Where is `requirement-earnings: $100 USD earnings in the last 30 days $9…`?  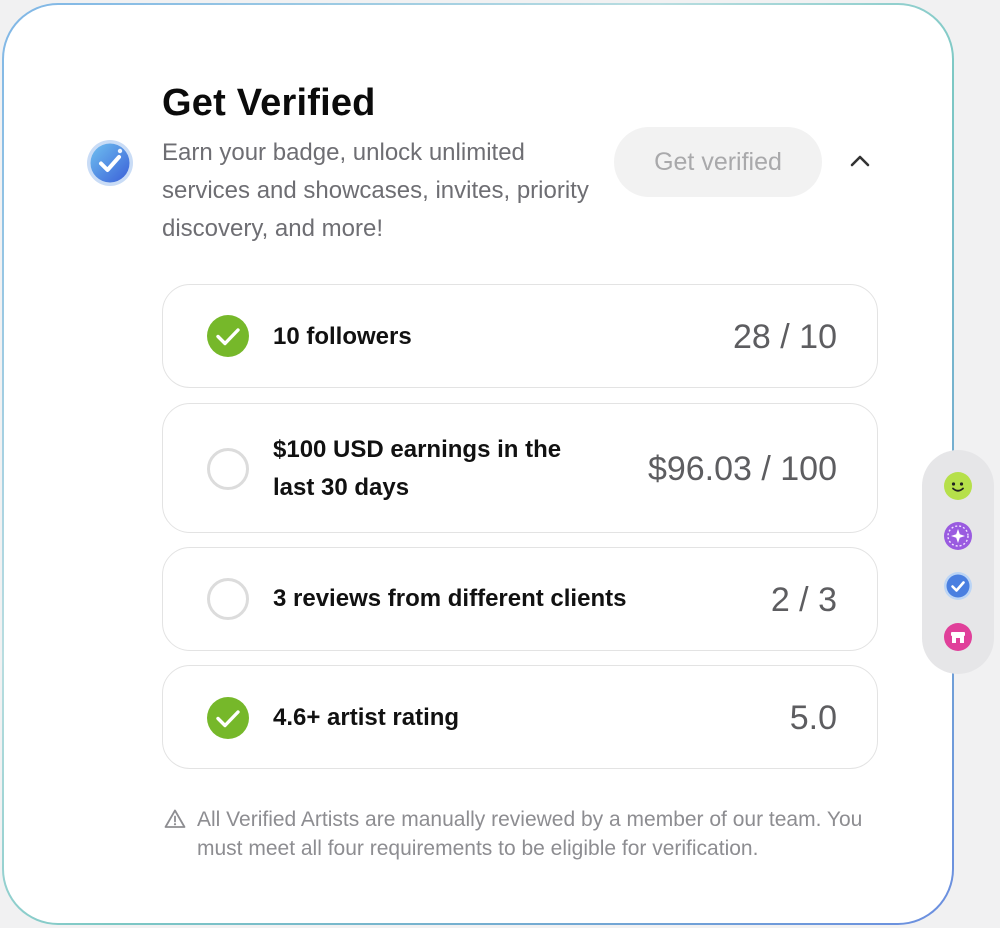 requirement-earnings: $100 USD earnings in the last 30 days $9… is located at coordinates (520, 468).